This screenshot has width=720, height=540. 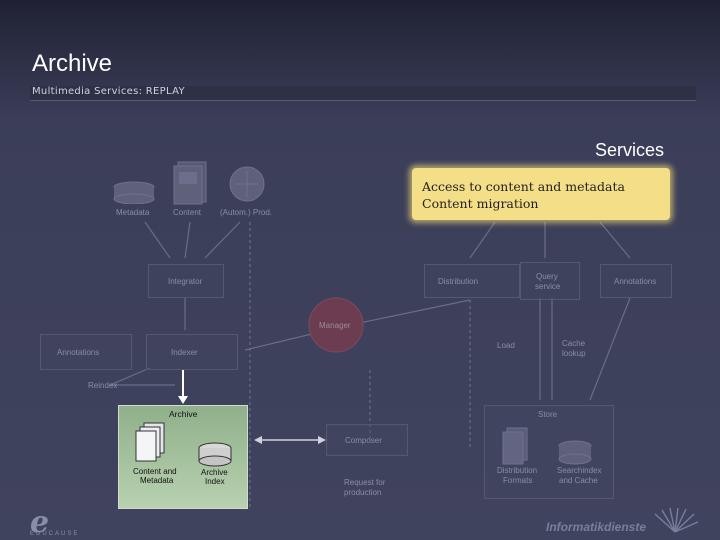 What do you see at coordinates (133, 212) in the screenshot?
I see `metadata-label: Metadata` at bounding box center [133, 212].